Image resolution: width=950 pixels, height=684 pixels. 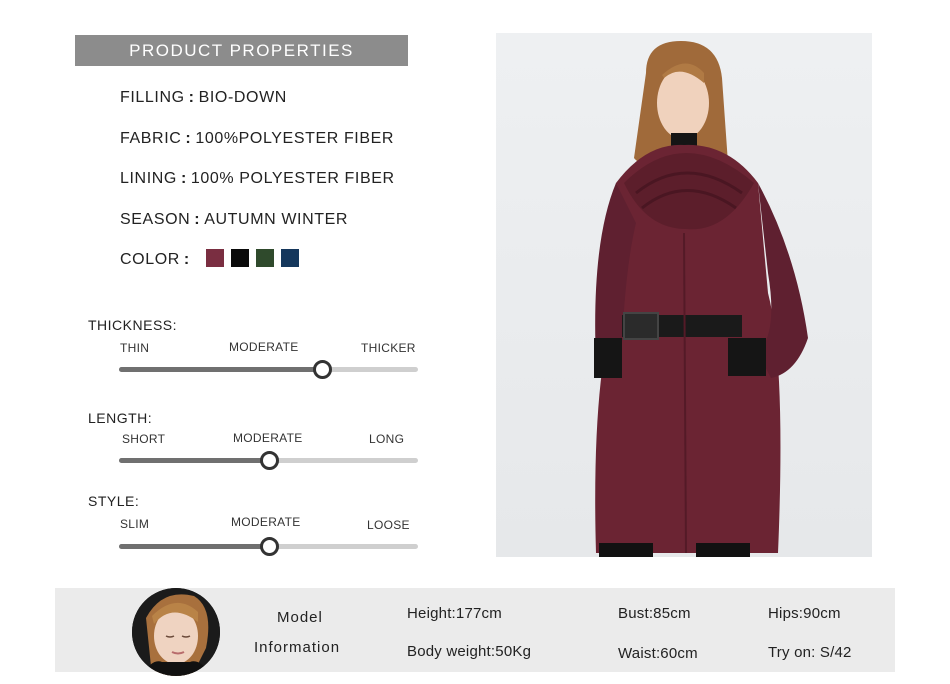 I want to click on style-title: STYLE:, so click(x=114, y=501).